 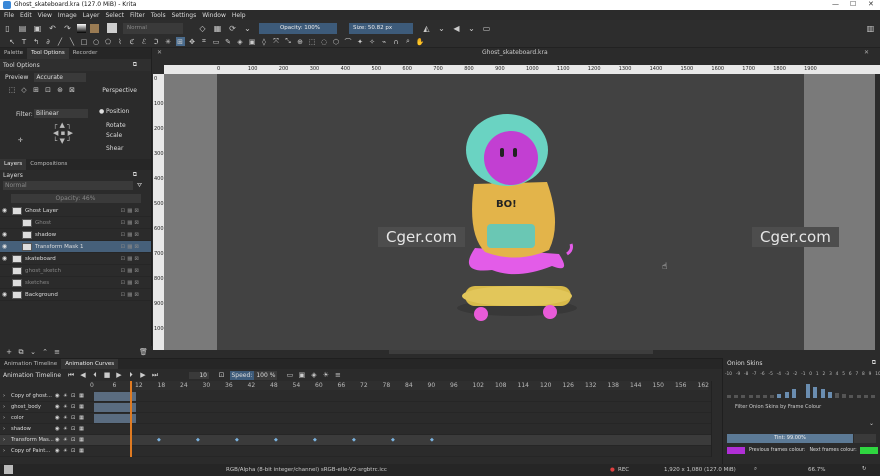 I want to click on timeline-layer-row: › color ◉ ☀ ⊡ ▦, so click(x=356, y=418).